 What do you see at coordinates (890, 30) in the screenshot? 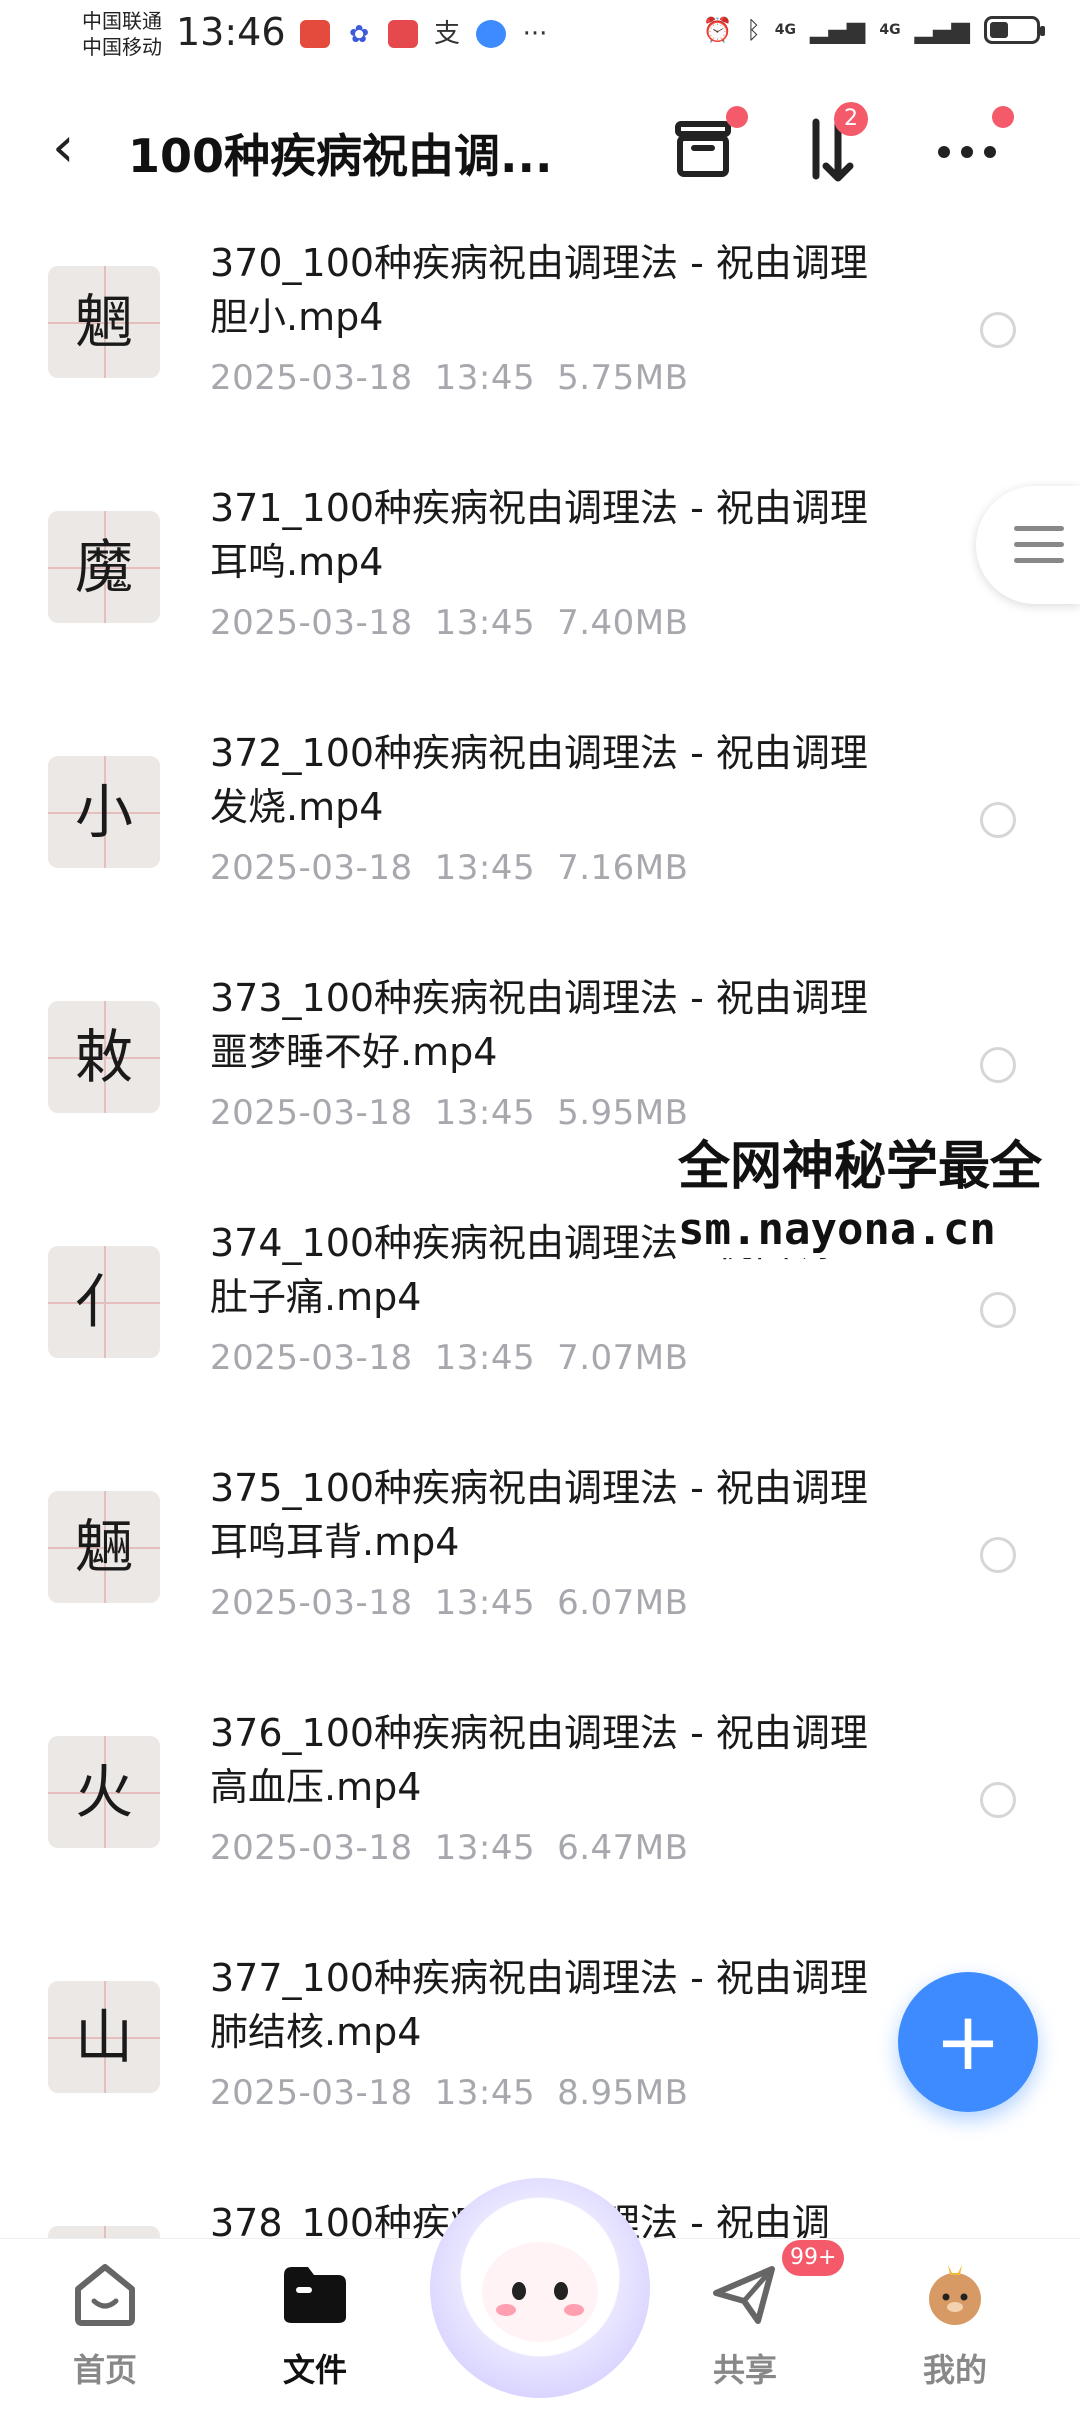
I see `network-label-2: 4G` at bounding box center [890, 30].